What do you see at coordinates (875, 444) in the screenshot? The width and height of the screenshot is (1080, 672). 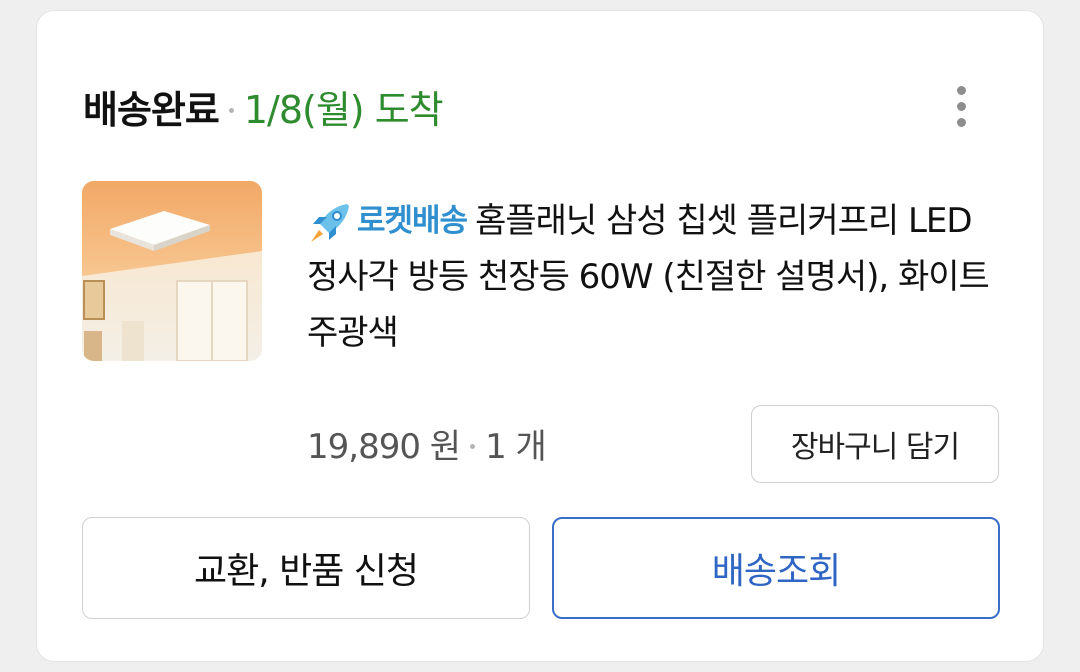 I see `add-to-cart-button: 장바구니 담기` at bounding box center [875, 444].